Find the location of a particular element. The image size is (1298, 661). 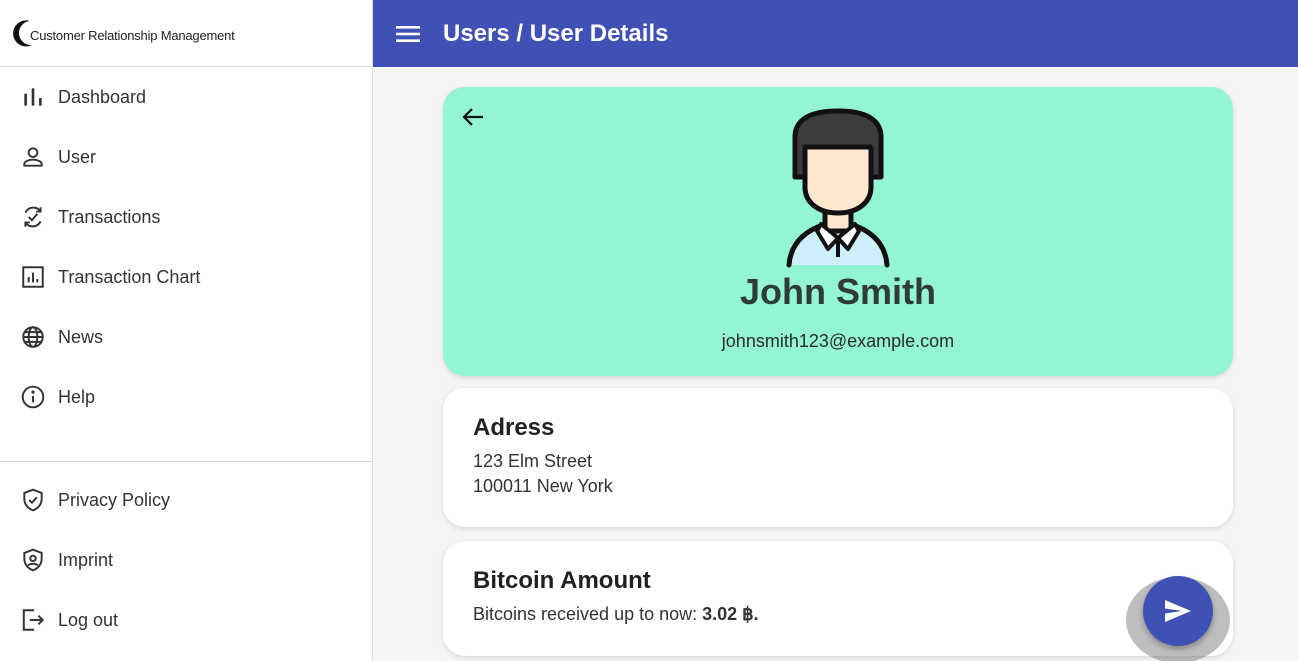

arrow-back-icon is located at coordinates (472, 117).